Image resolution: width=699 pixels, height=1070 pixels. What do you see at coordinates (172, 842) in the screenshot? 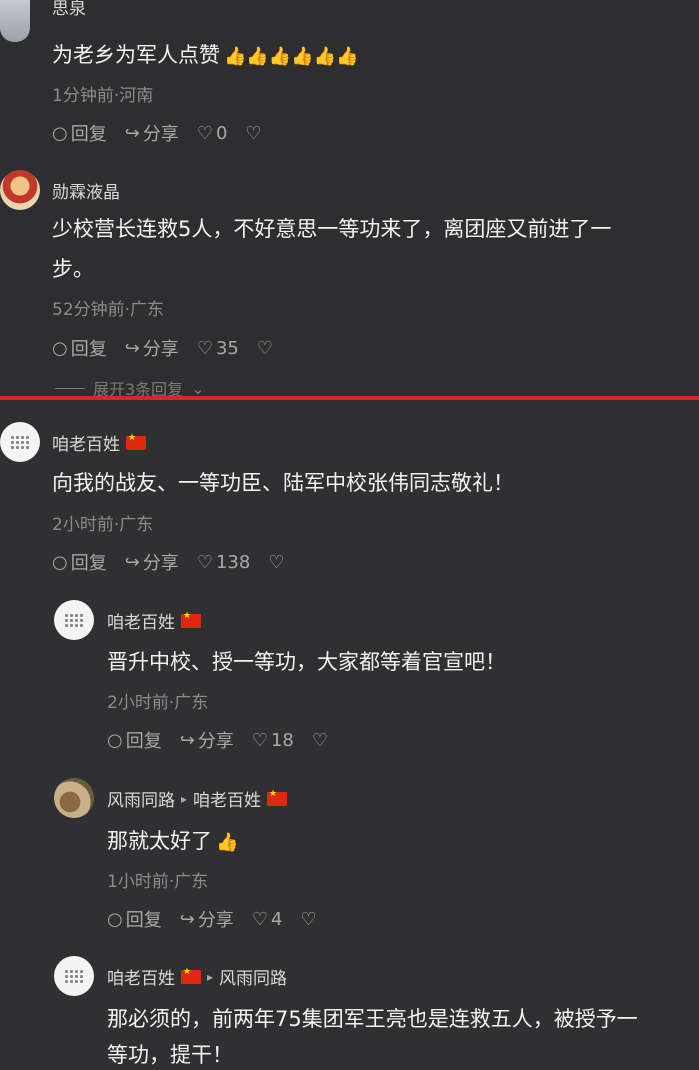
I see `reply-text: 那就太好了 👍` at bounding box center [172, 842].